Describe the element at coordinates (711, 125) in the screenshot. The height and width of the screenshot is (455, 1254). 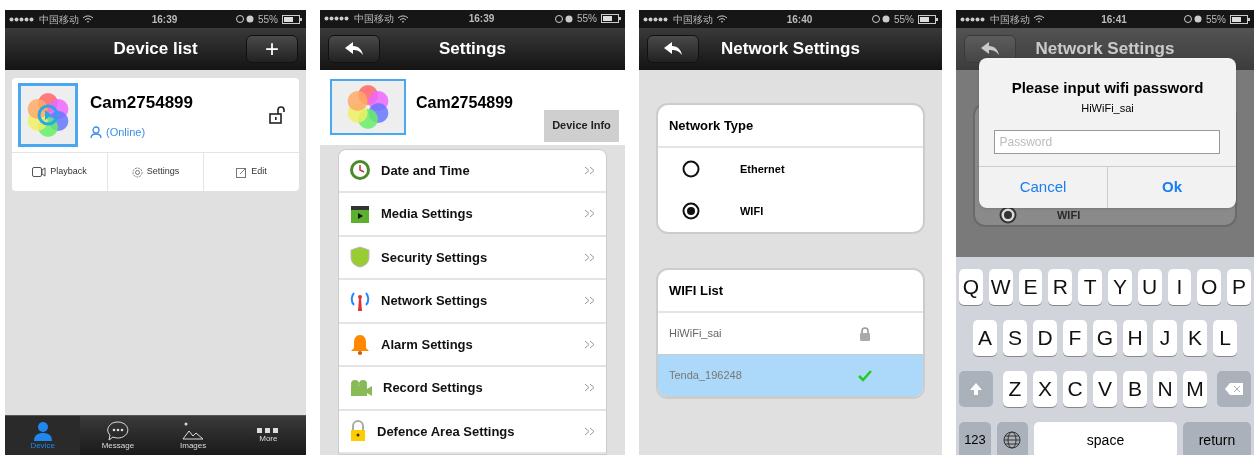
I see `section-heading: Network Type` at that location.